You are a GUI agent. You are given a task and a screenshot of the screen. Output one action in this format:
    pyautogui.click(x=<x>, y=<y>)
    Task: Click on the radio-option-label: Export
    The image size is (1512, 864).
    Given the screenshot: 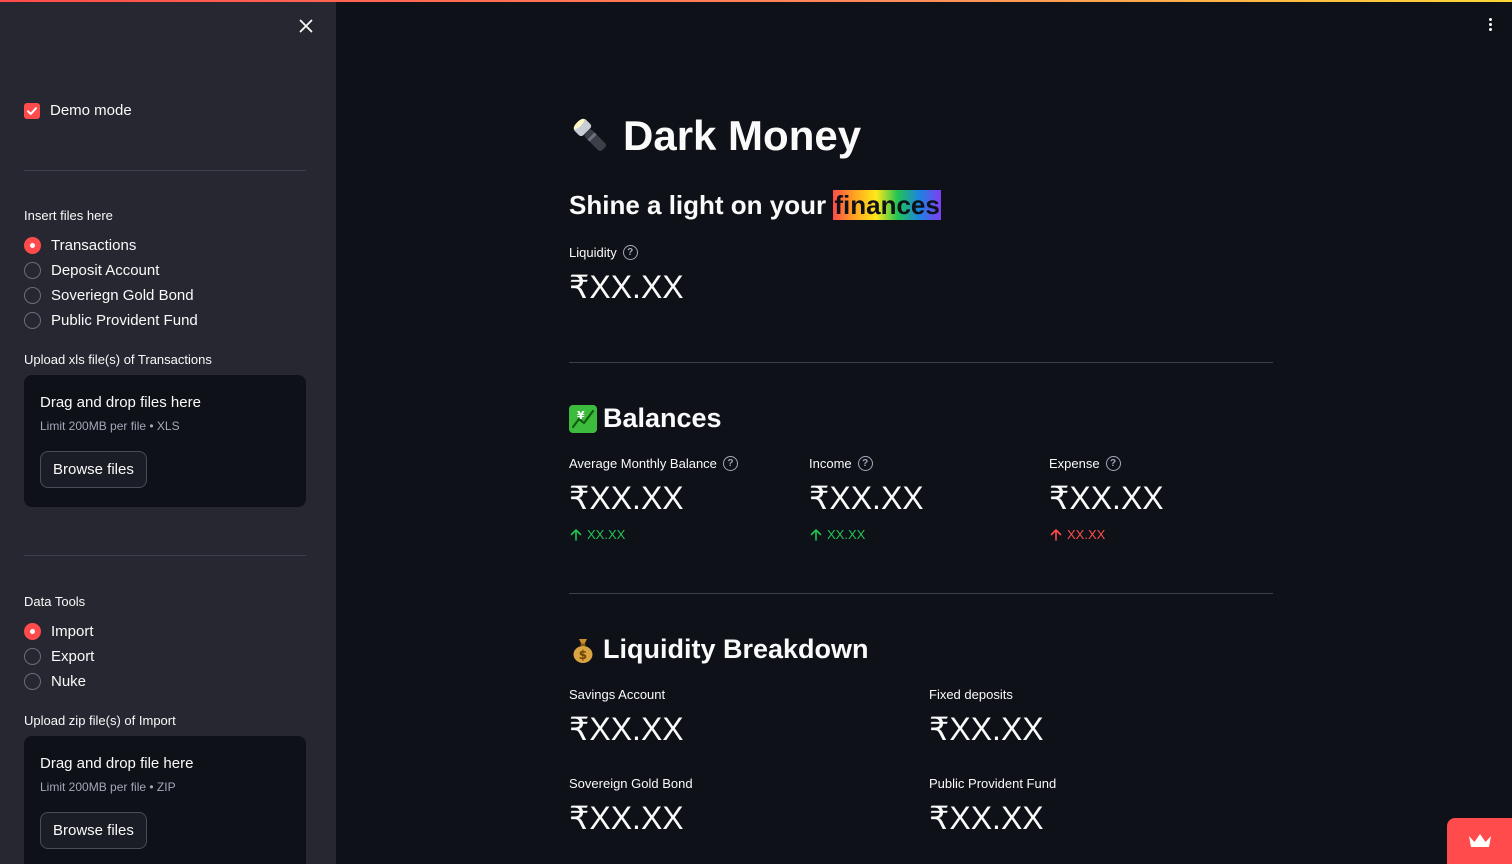 What is the action you would take?
    pyautogui.click(x=73, y=656)
    